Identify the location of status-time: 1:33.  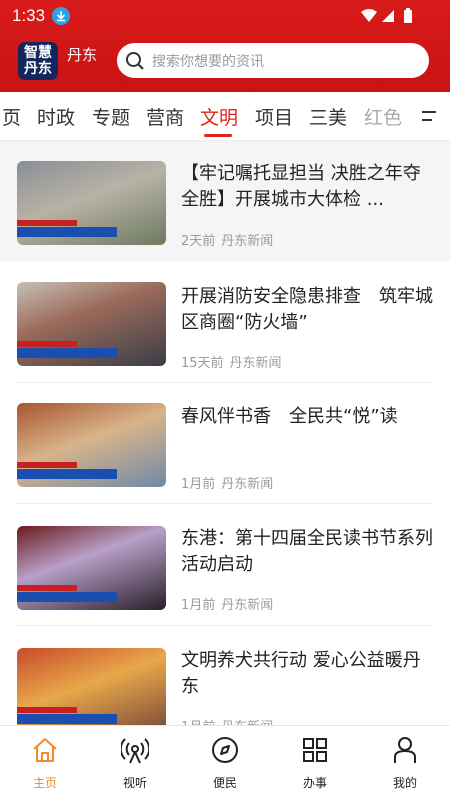
(29, 15).